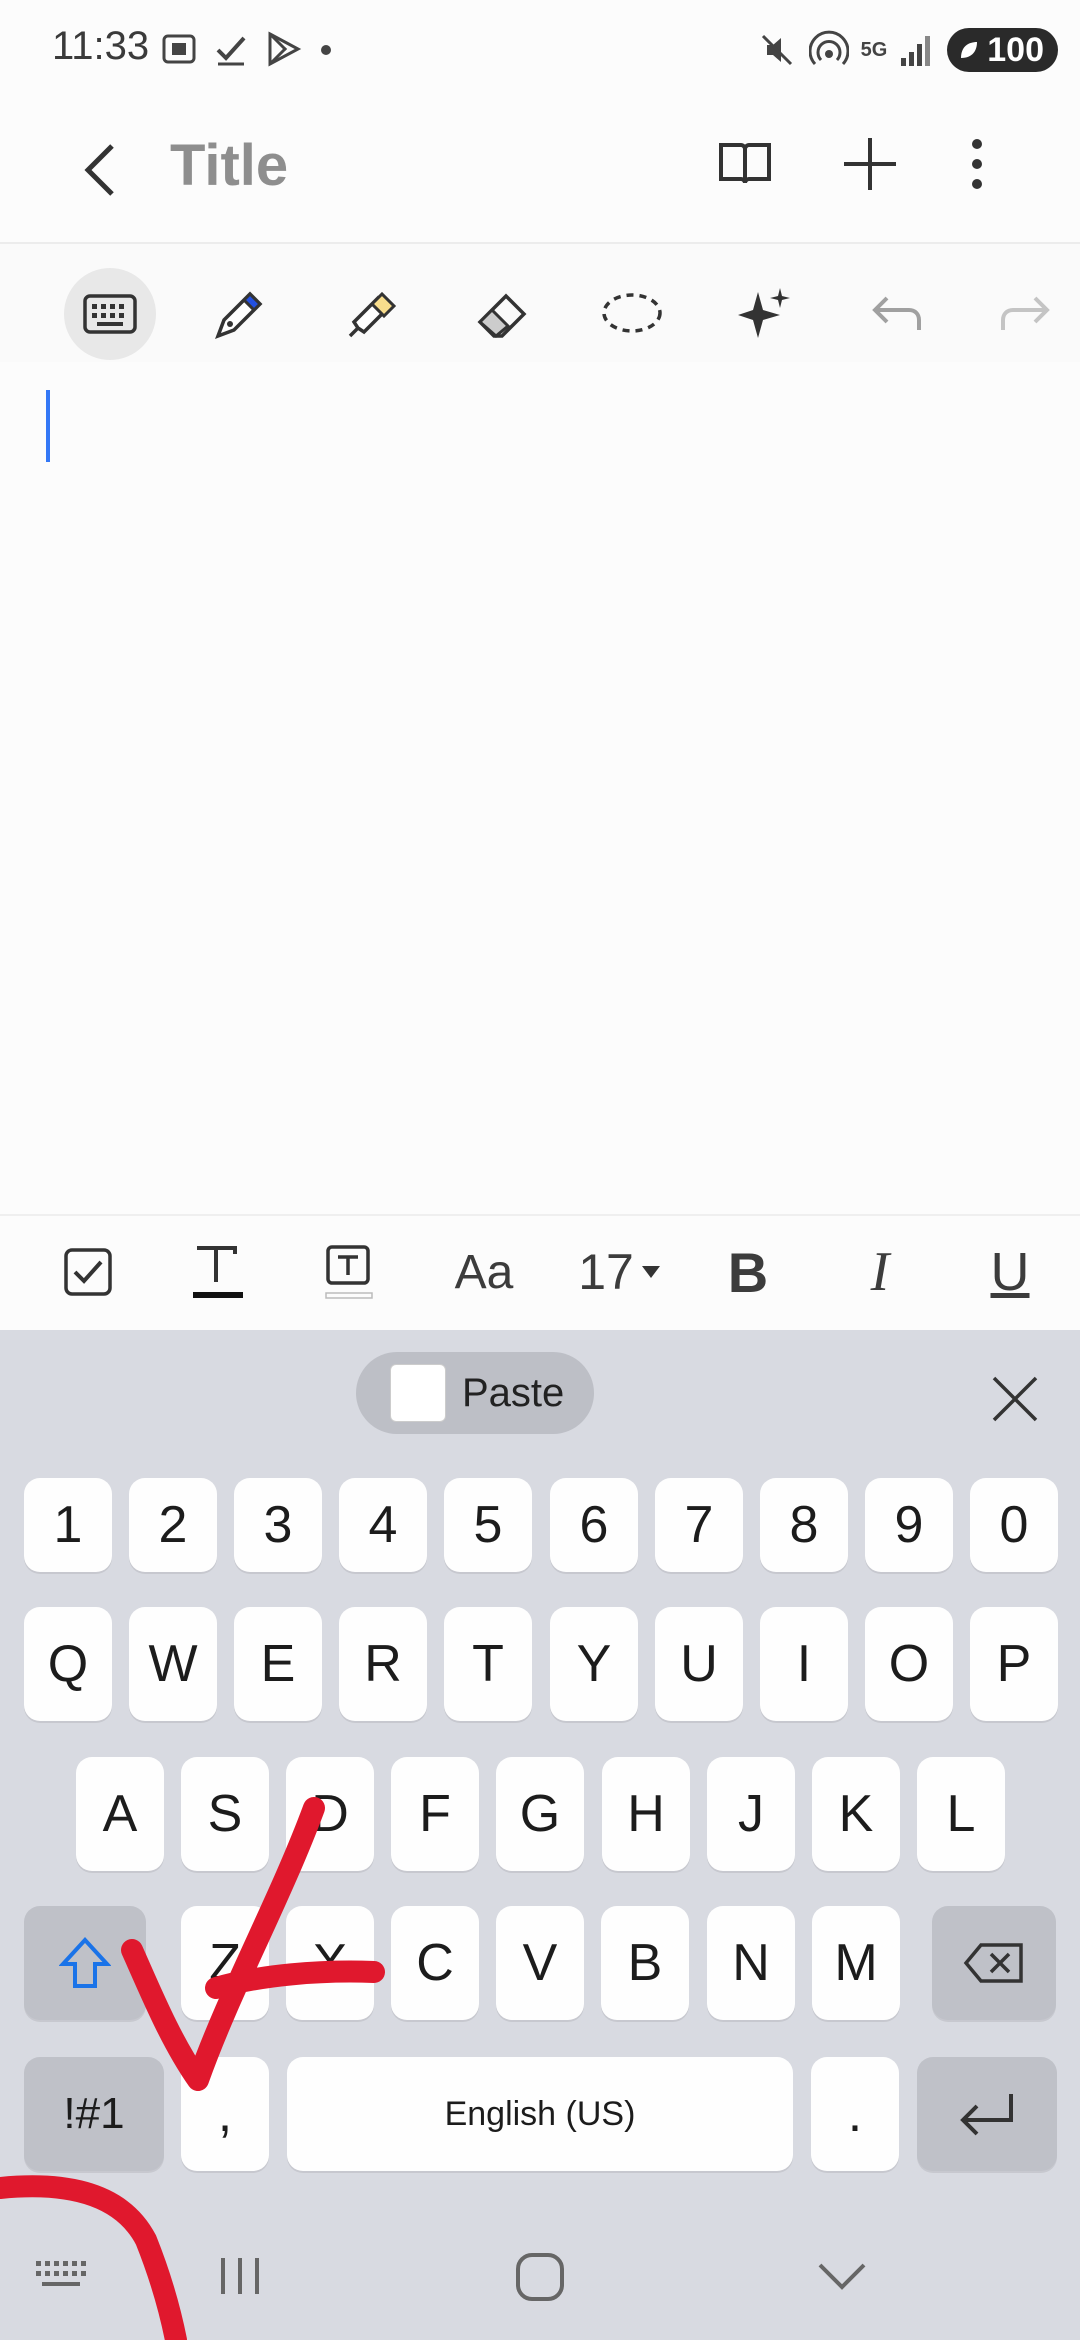 The width and height of the screenshot is (1080, 2340). I want to click on letter-key-u: U, so click(699, 1664).